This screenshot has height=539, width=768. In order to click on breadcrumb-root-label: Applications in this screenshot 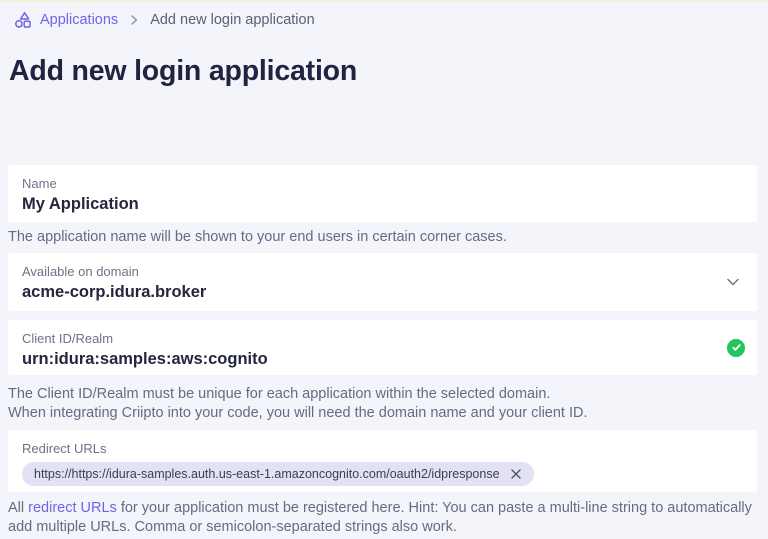, I will do `click(79, 20)`.